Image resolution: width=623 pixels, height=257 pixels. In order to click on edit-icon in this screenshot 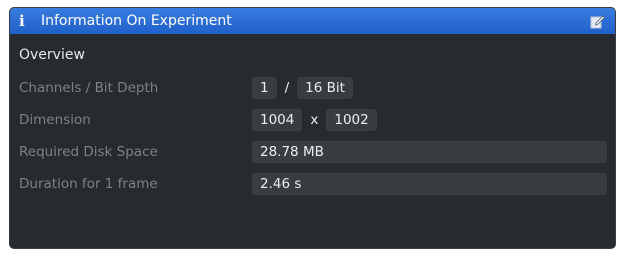, I will do `click(597, 21)`.